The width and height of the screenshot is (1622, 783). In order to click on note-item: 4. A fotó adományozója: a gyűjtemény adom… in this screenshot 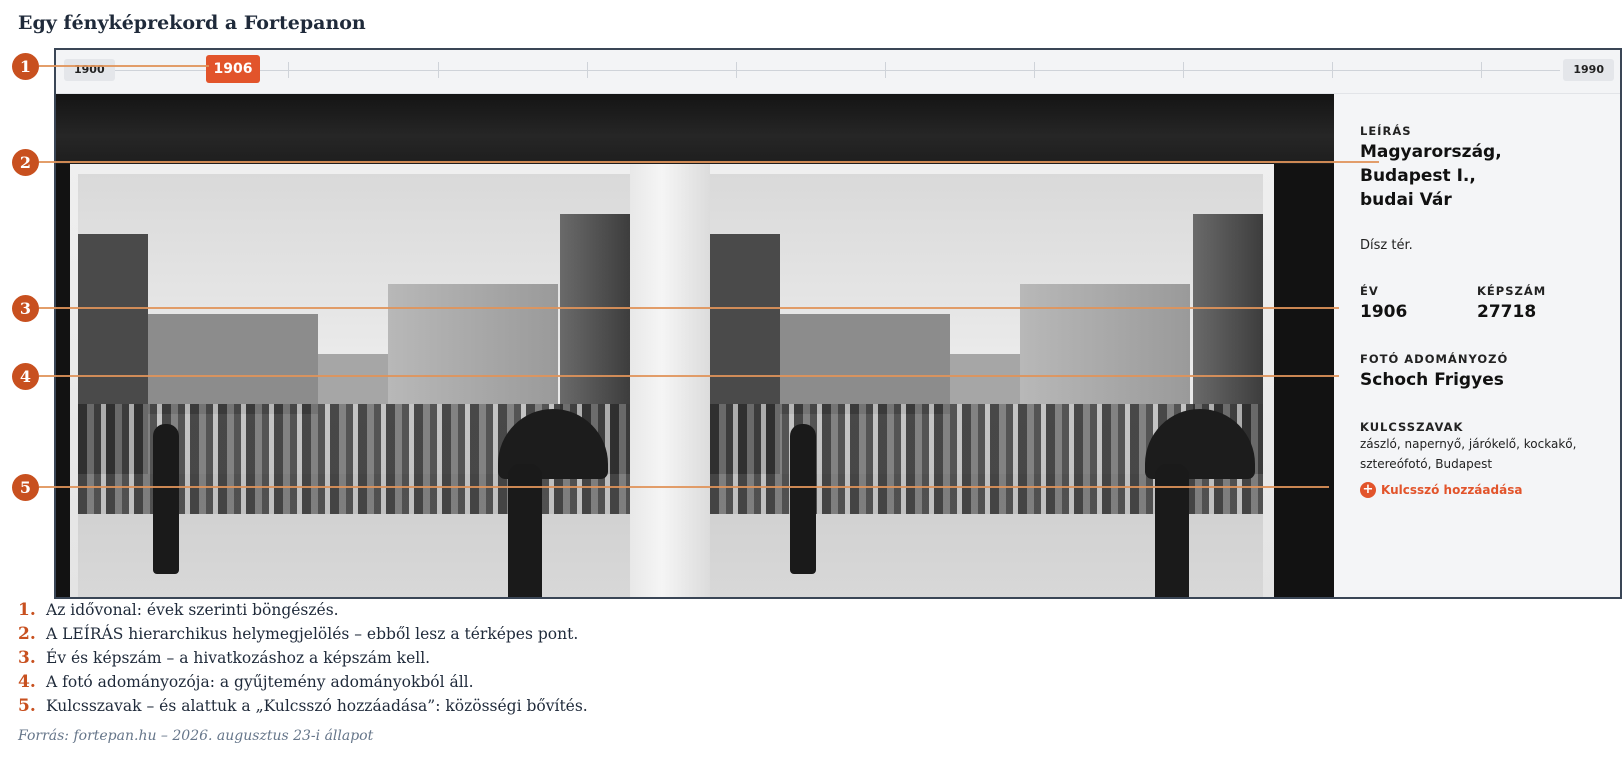, I will do `click(303, 682)`.